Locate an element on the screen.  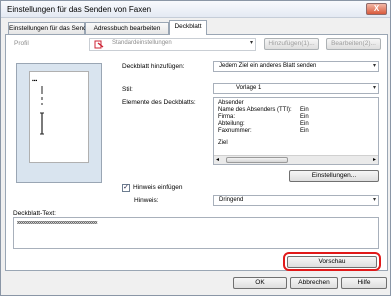
list-item: Faxnummer: is located at coordinates (235, 131).